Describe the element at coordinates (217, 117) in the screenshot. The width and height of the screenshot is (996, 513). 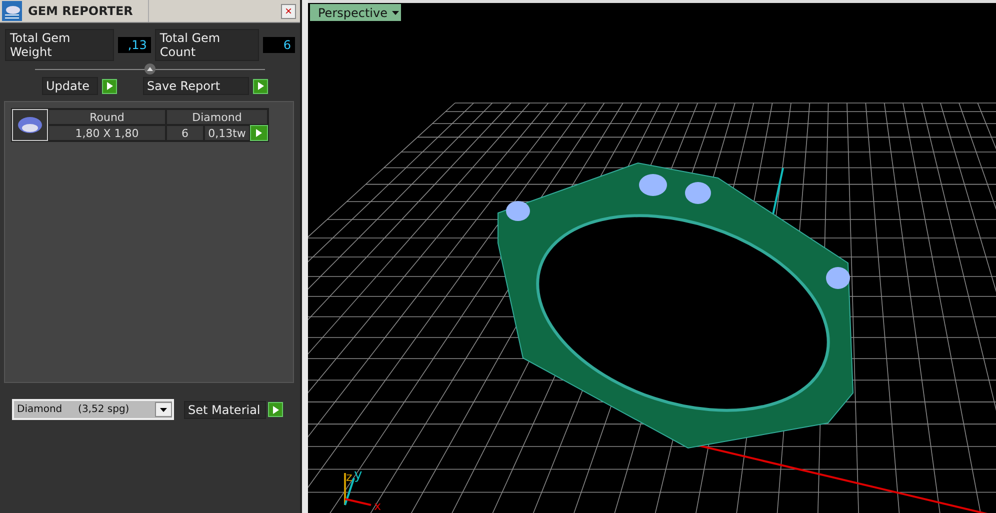
I see `table-cell: Diamond` at that location.